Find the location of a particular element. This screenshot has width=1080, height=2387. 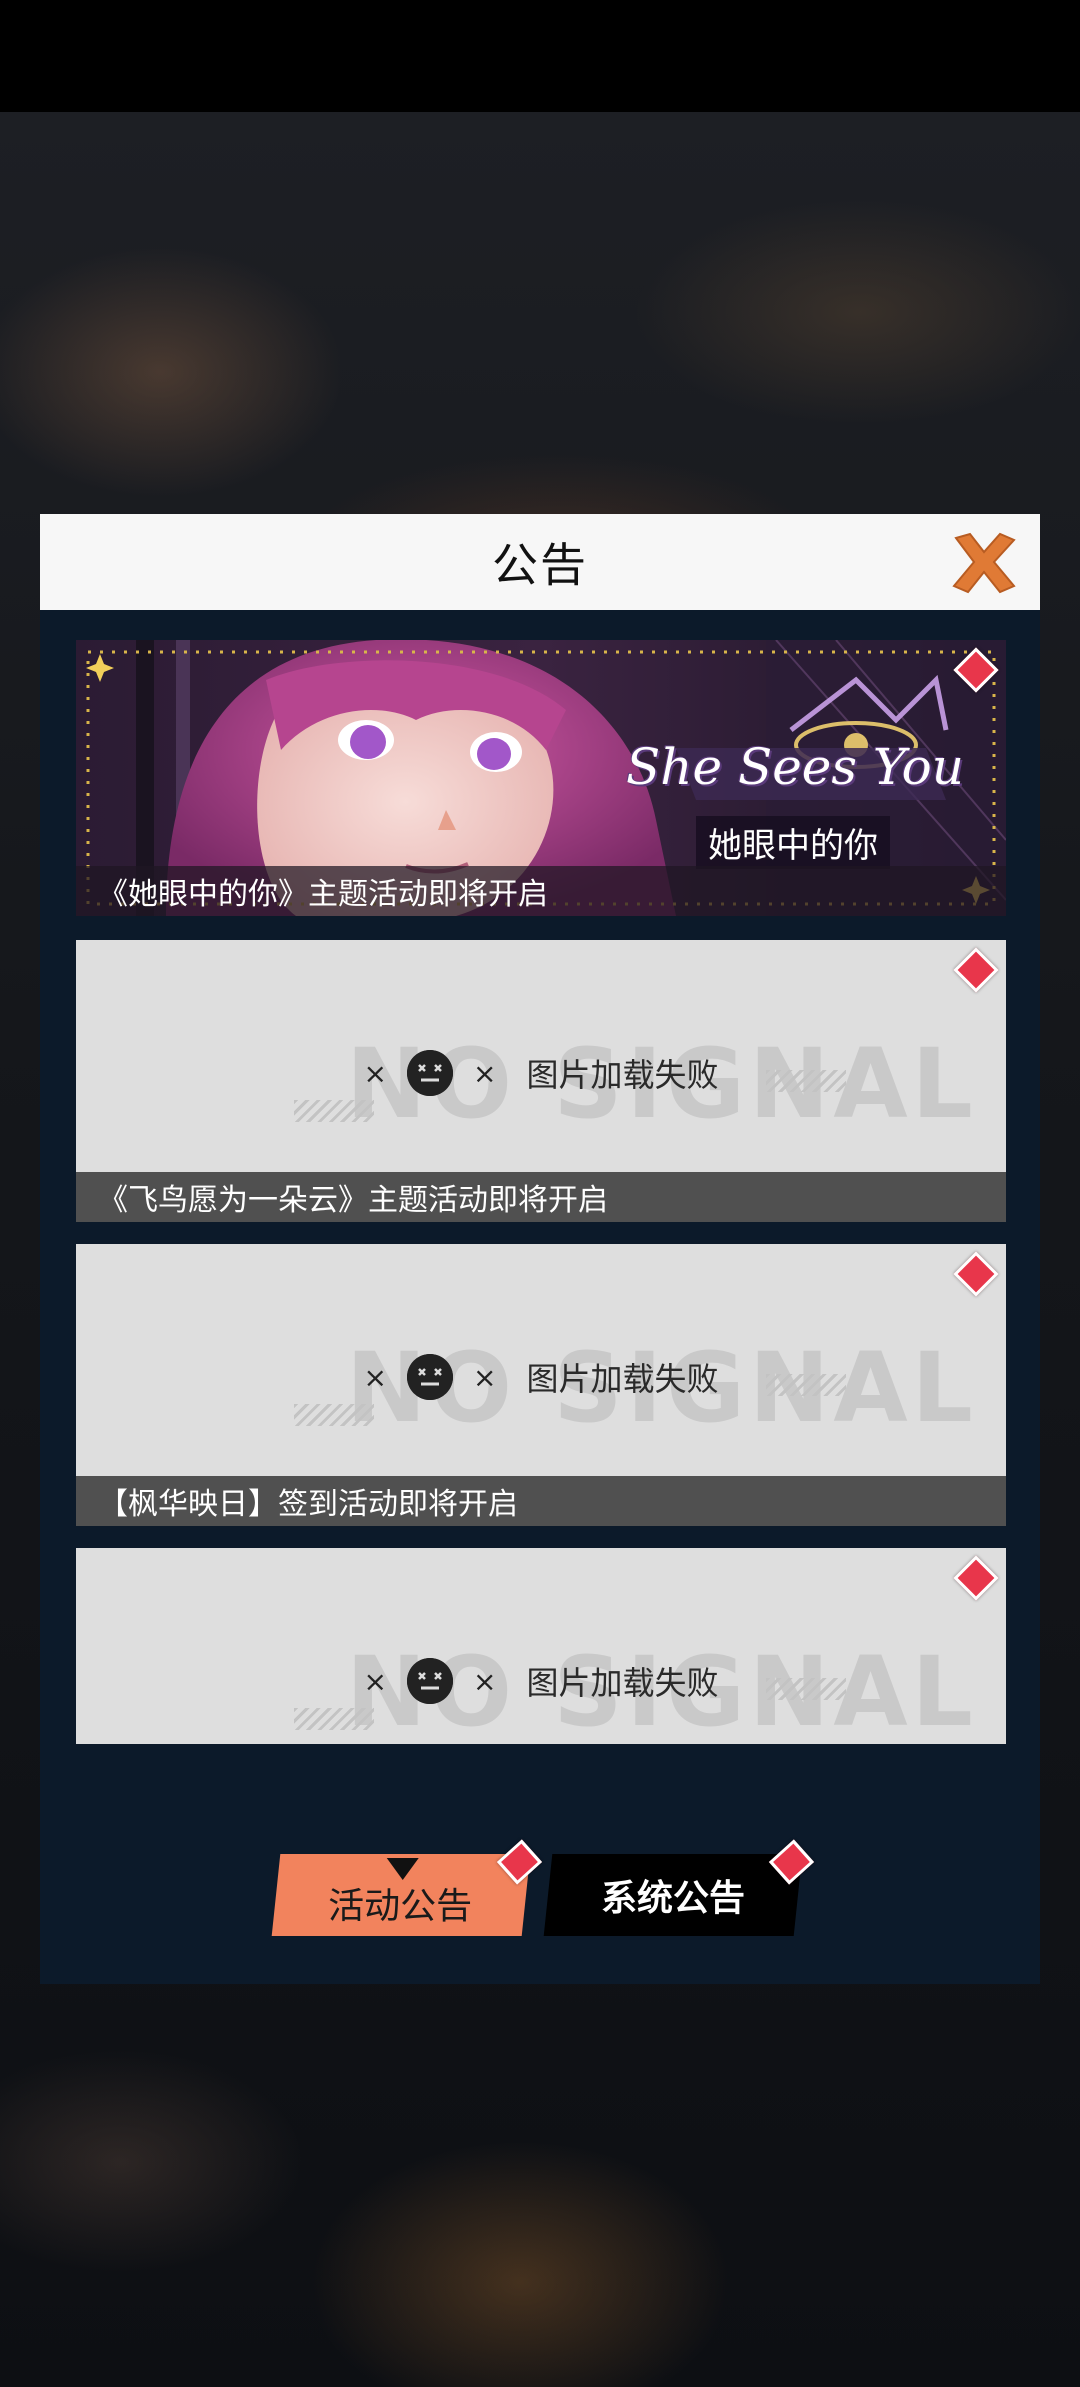

announcement-banner-2: NO SIGNAL × × 图片加载失败 《飞鸟愿为一朵云》主题活动即将开启 is located at coordinates (541, 1081).